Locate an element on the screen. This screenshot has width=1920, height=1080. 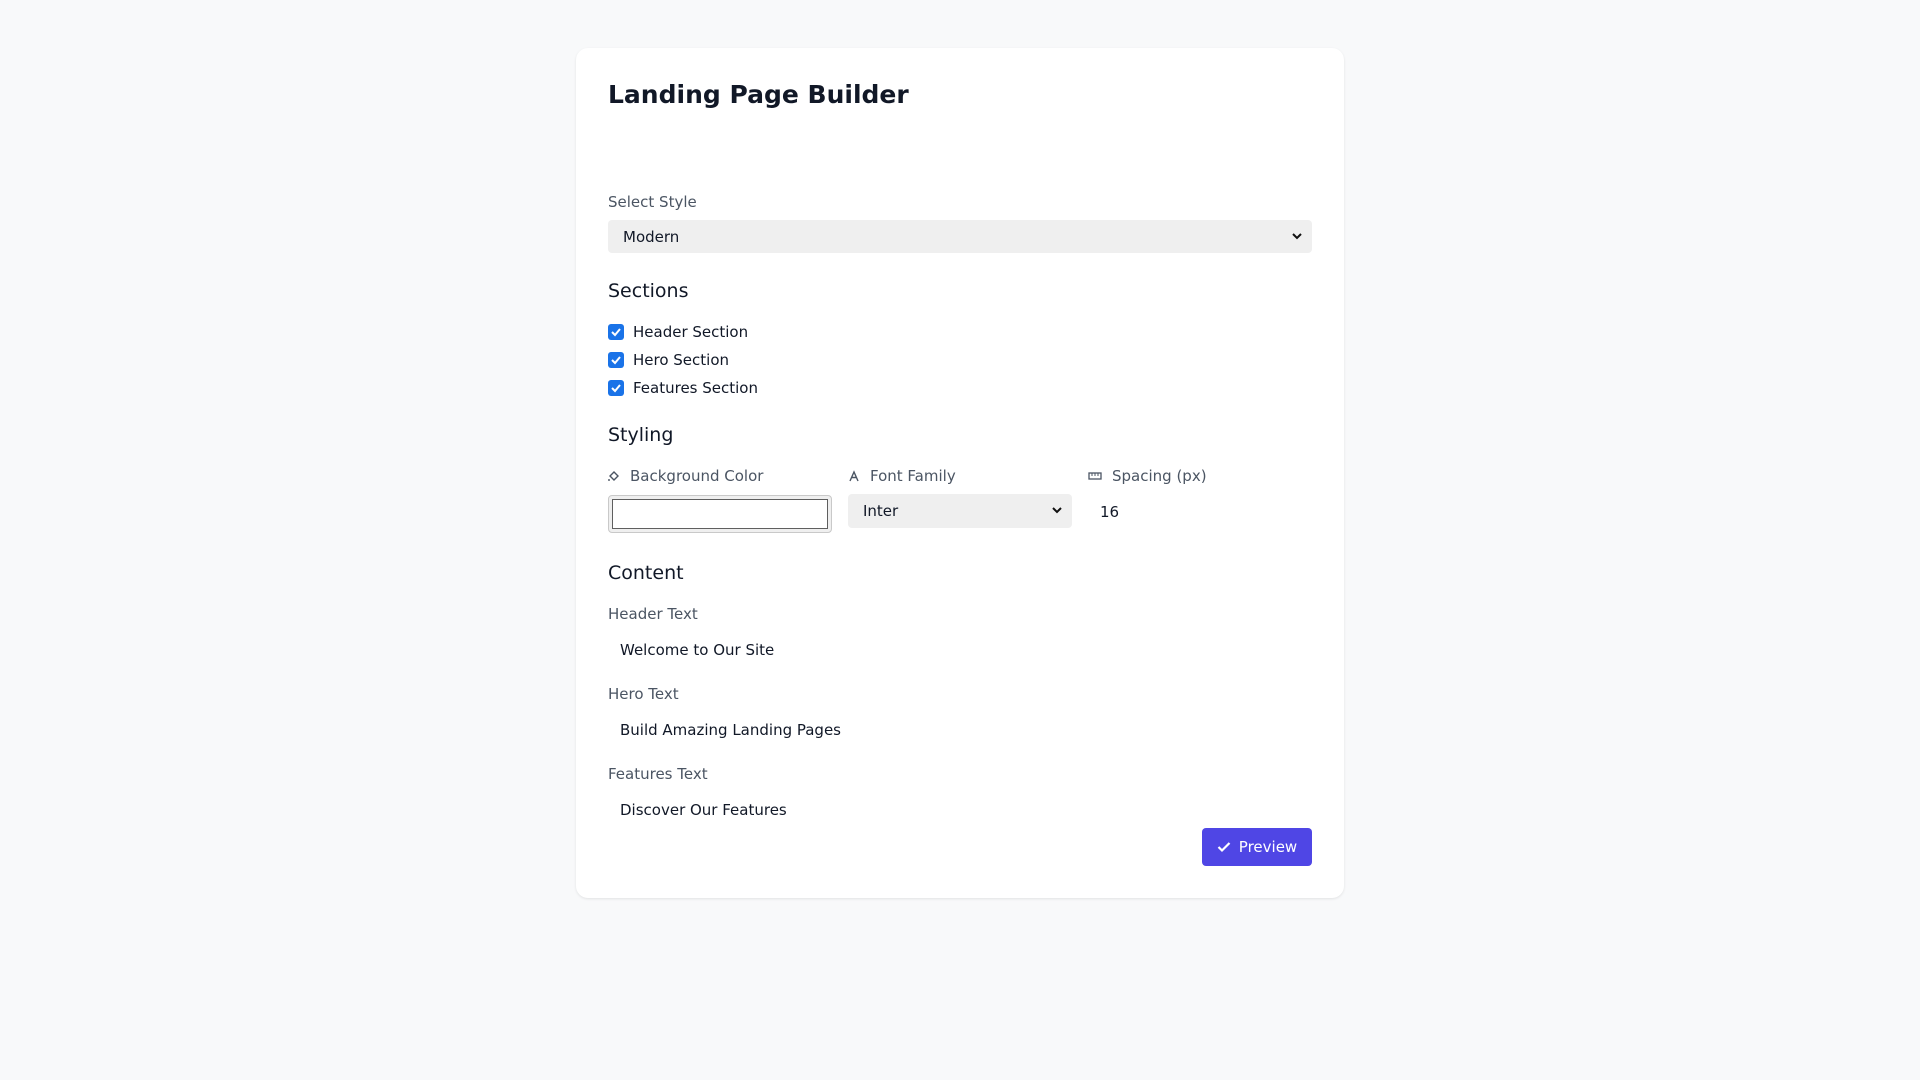
font-family-value: Inter is located at coordinates (881, 511).